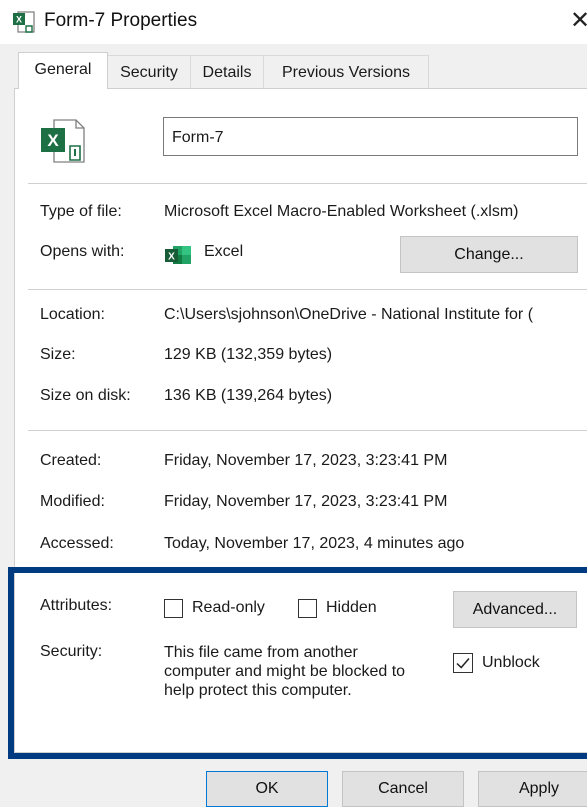  I want to click on size-value: 129 KB (132,359 bytes), so click(248, 354).